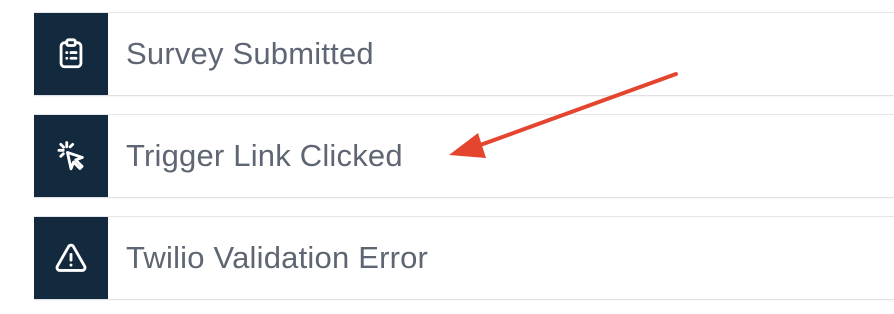 Image resolution: width=894 pixels, height=314 pixels. Describe the element at coordinates (71, 54) in the screenshot. I see `clipboard-list-icon` at that location.